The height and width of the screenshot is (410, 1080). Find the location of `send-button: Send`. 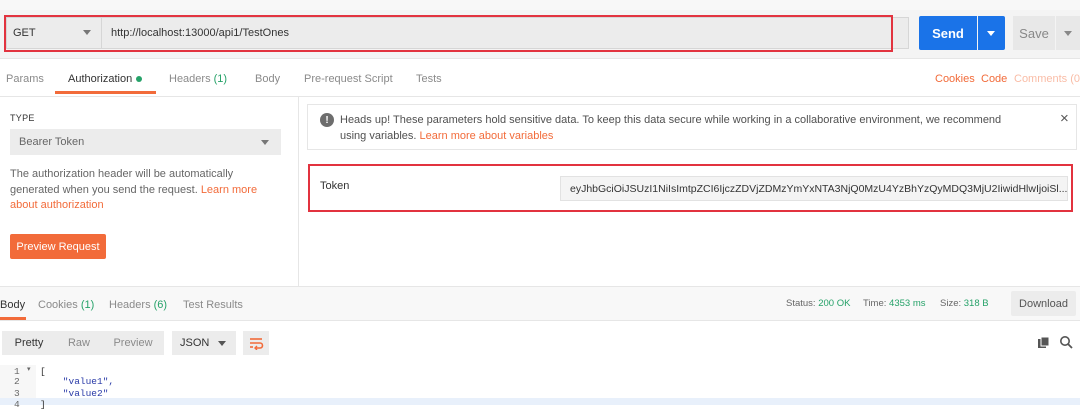

send-button: Send is located at coordinates (948, 33).